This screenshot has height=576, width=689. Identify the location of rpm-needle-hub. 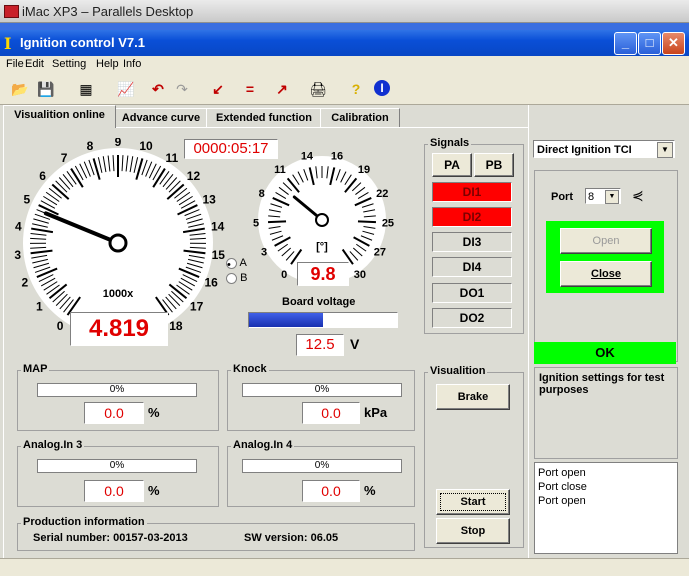
(118, 243).